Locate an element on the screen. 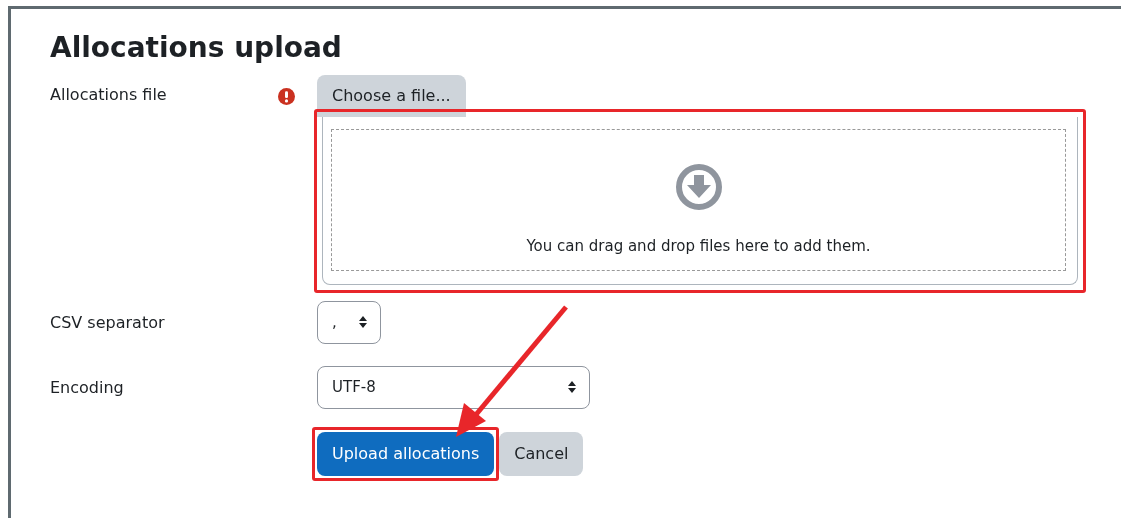 The image size is (1121, 518). page-title: Allocations upload is located at coordinates (196, 48).